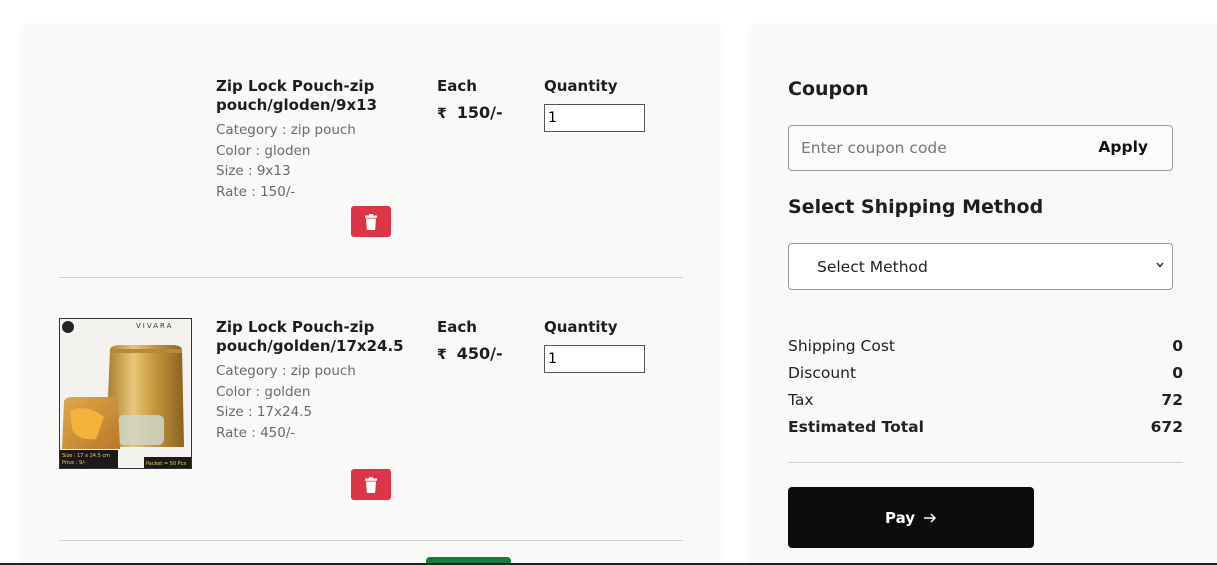 The width and height of the screenshot is (1217, 565). I want to click on item-price-value: 450/-, so click(479, 353).